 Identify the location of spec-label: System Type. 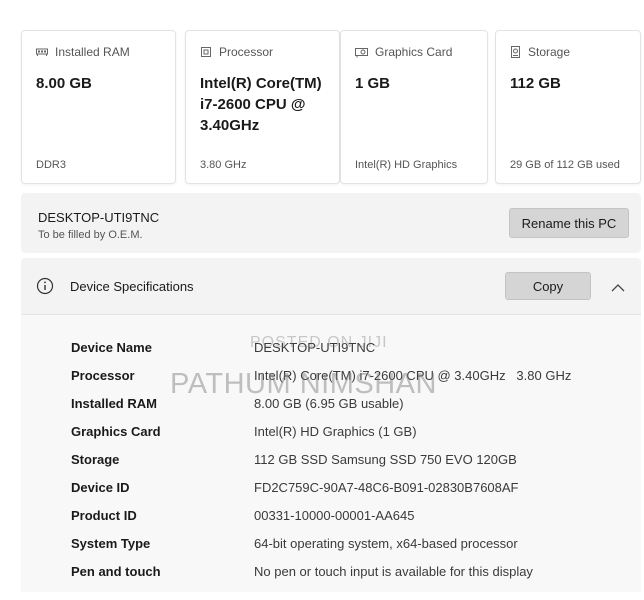
(111, 543).